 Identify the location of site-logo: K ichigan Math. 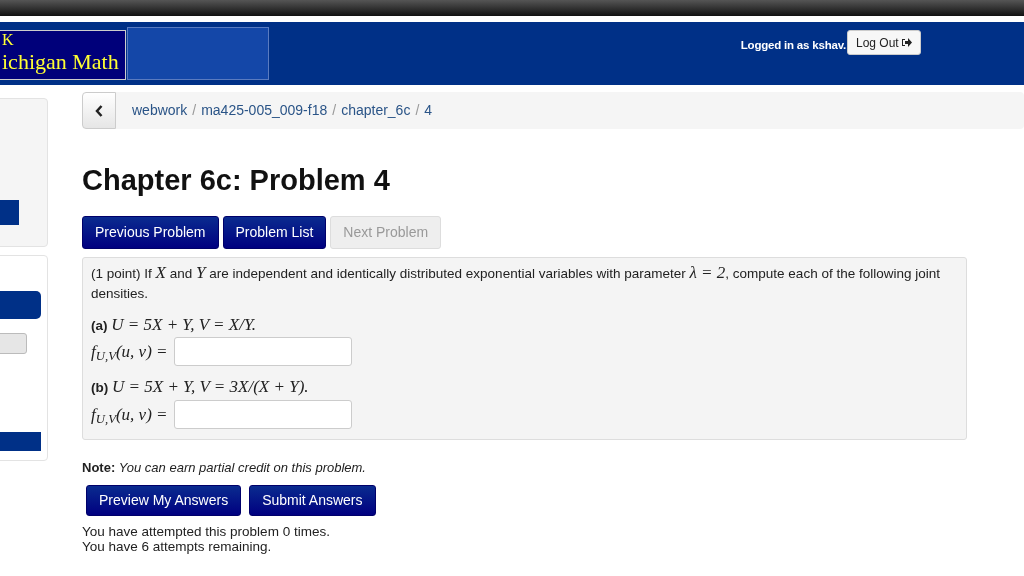
(63, 55).